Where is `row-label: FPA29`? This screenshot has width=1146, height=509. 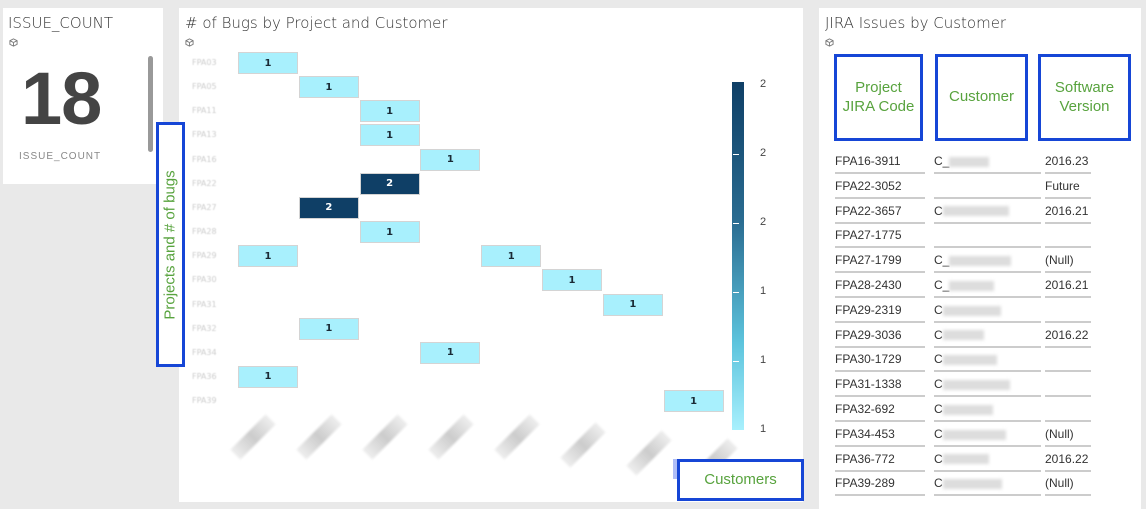
row-label: FPA29 is located at coordinates (204, 256).